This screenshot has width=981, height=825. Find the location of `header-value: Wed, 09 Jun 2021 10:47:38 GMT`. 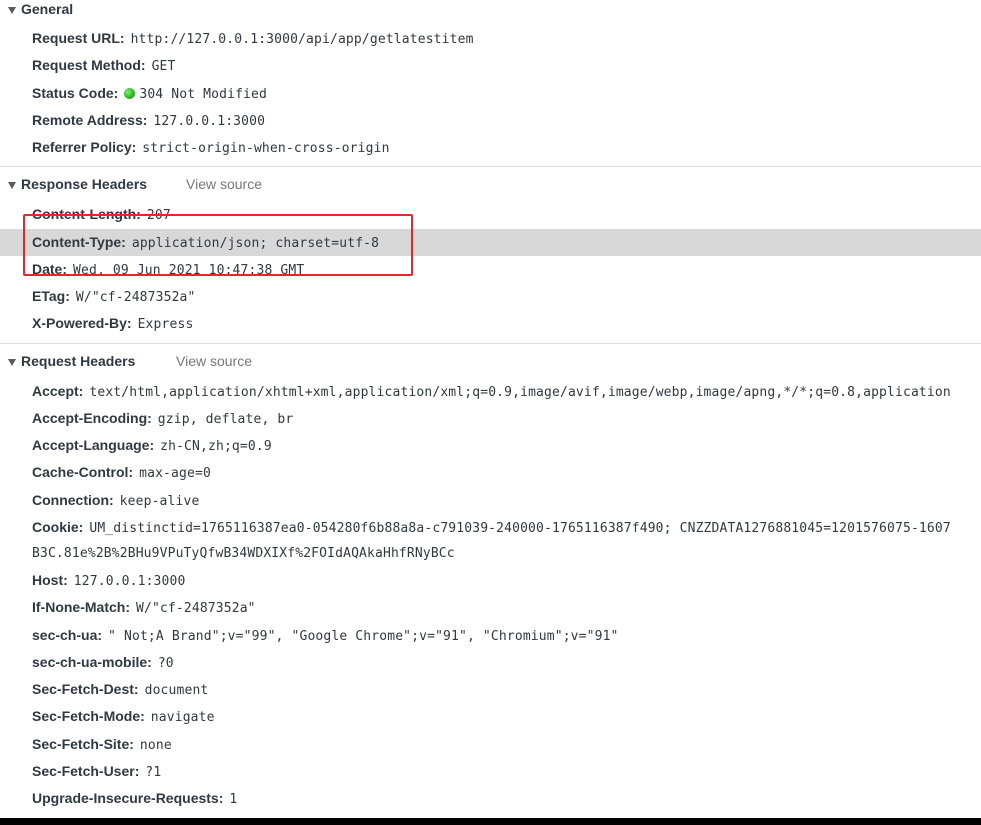

header-value: Wed, 09 Jun 2021 10:47:38 GMT is located at coordinates (188, 270).